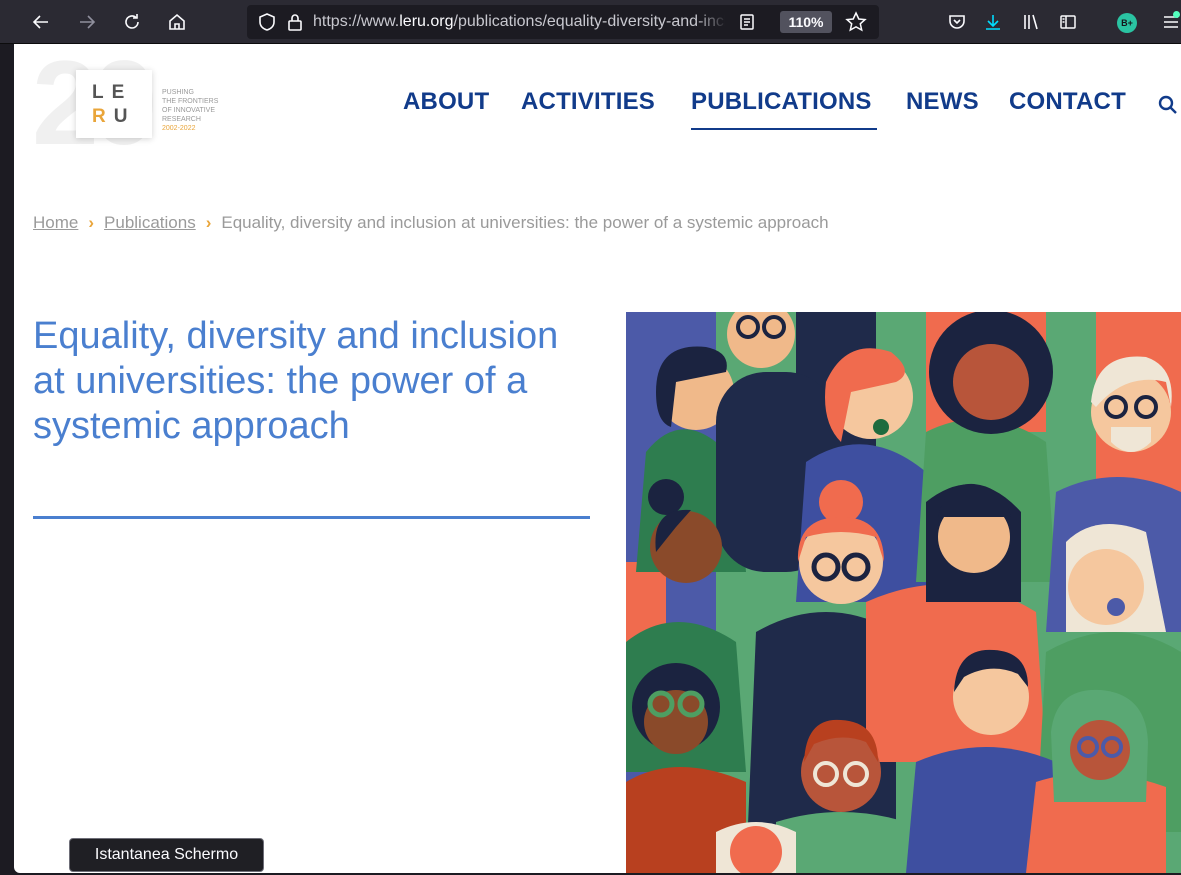  I want to click on screenshot-tooltip: Istantanea Schermo, so click(166, 855).